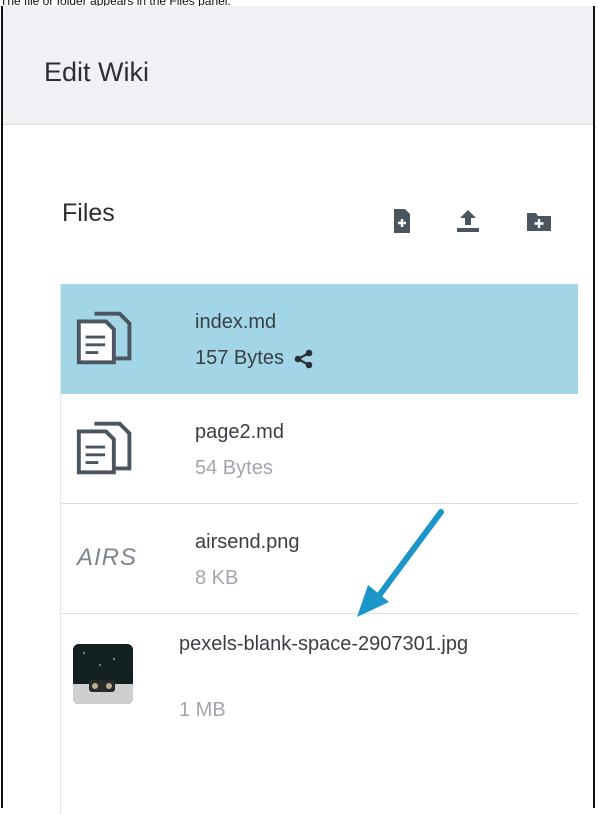 The width and height of the screenshot is (599, 814). What do you see at coordinates (324, 644) in the screenshot?
I see `file-name: pexels-blank-space-2907301.jpg` at bounding box center [324, 644].